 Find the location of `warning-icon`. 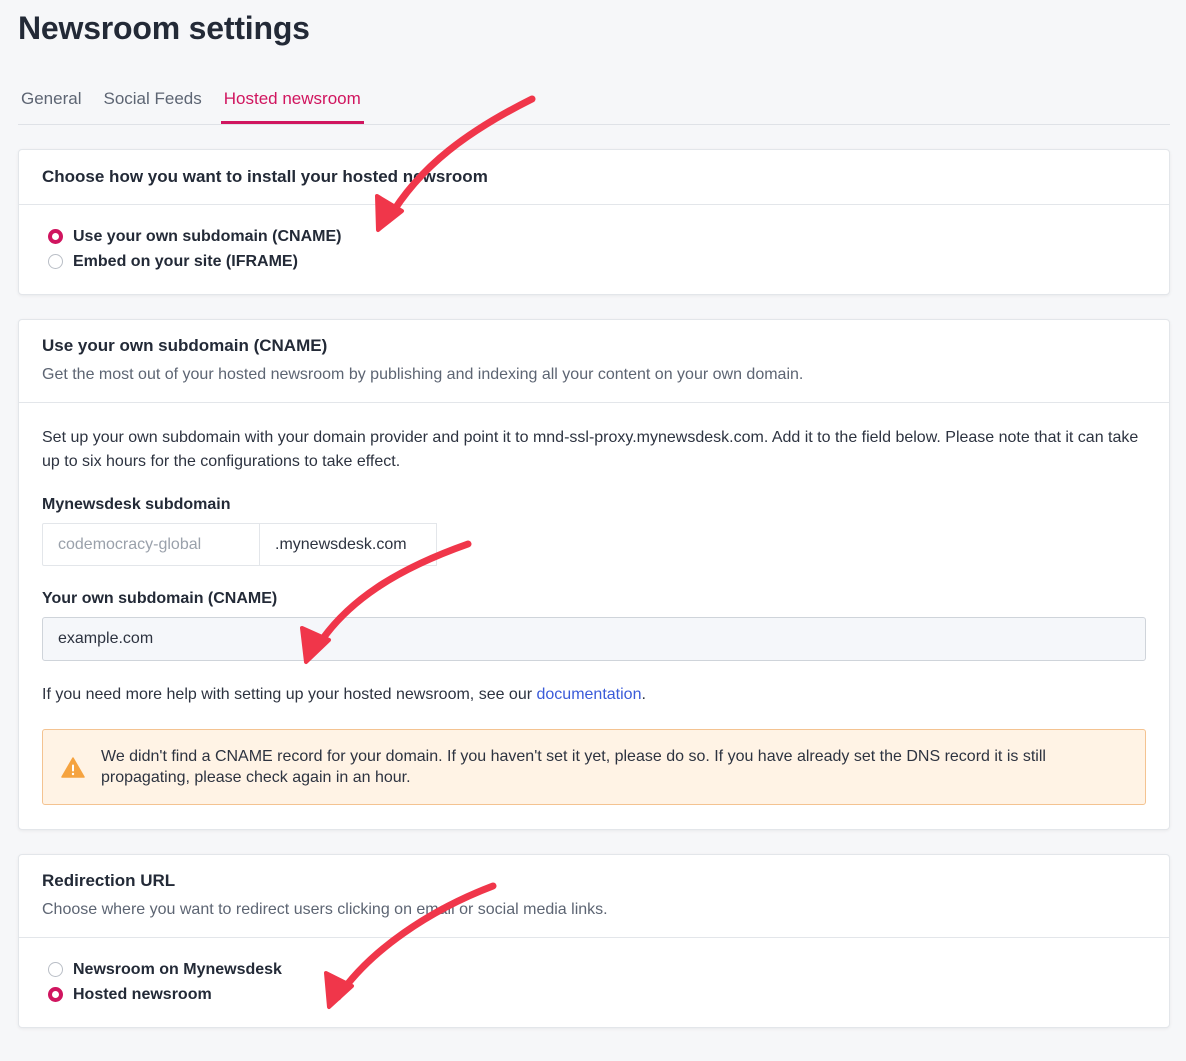

warning-icon is located at coordinates (73, 767).